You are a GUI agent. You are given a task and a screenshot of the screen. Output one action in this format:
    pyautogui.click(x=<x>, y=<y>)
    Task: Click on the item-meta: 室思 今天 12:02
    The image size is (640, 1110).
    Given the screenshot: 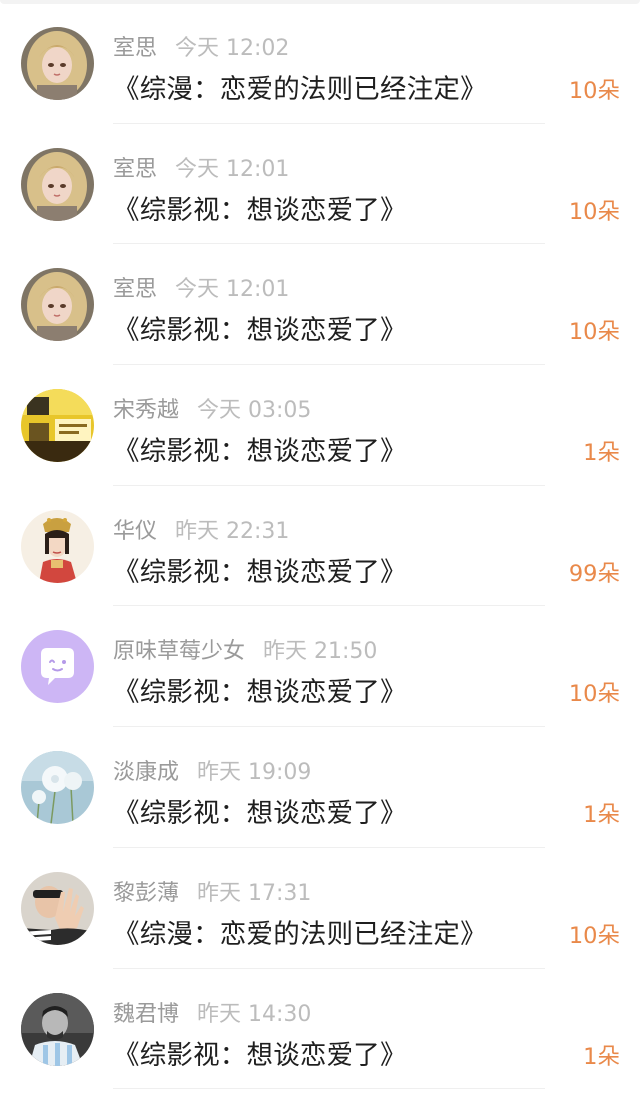 What is the action you would take?
    pyautogui.click(x=201, y=45)
    